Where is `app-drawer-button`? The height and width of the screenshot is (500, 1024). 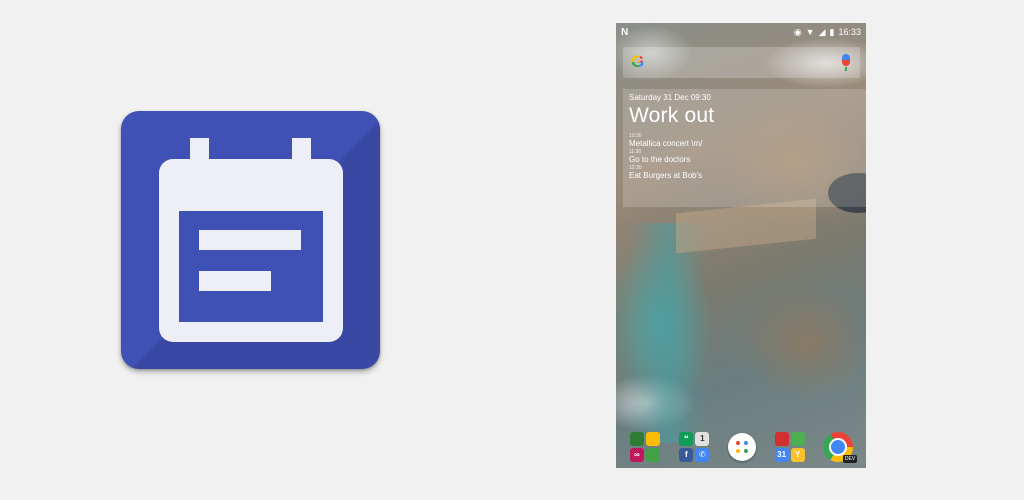
app-drawer-button is located at coordinates (741, 447).